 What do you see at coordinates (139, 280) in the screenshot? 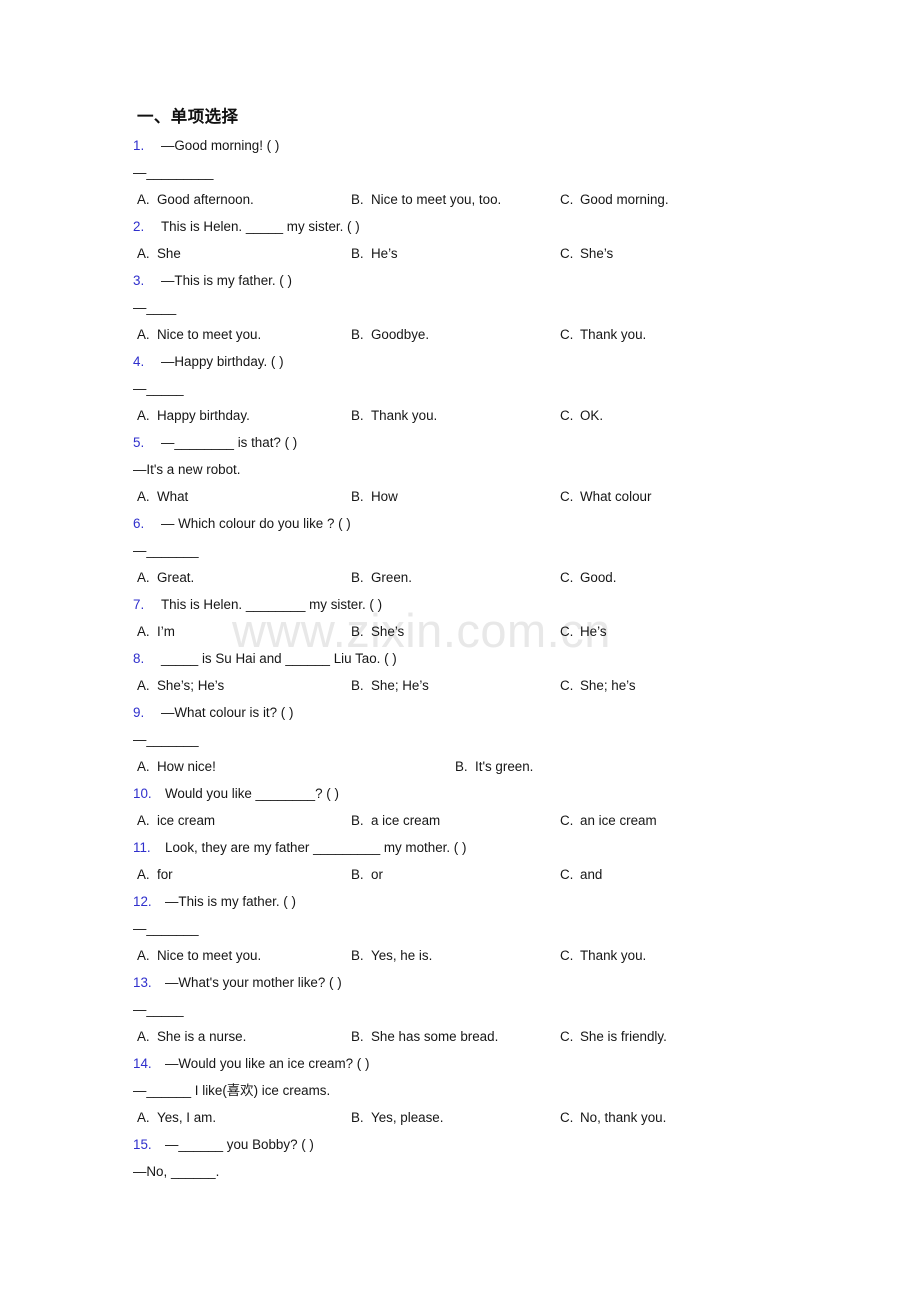
I see `question-number: 3.` at bounding box center [139, 280].